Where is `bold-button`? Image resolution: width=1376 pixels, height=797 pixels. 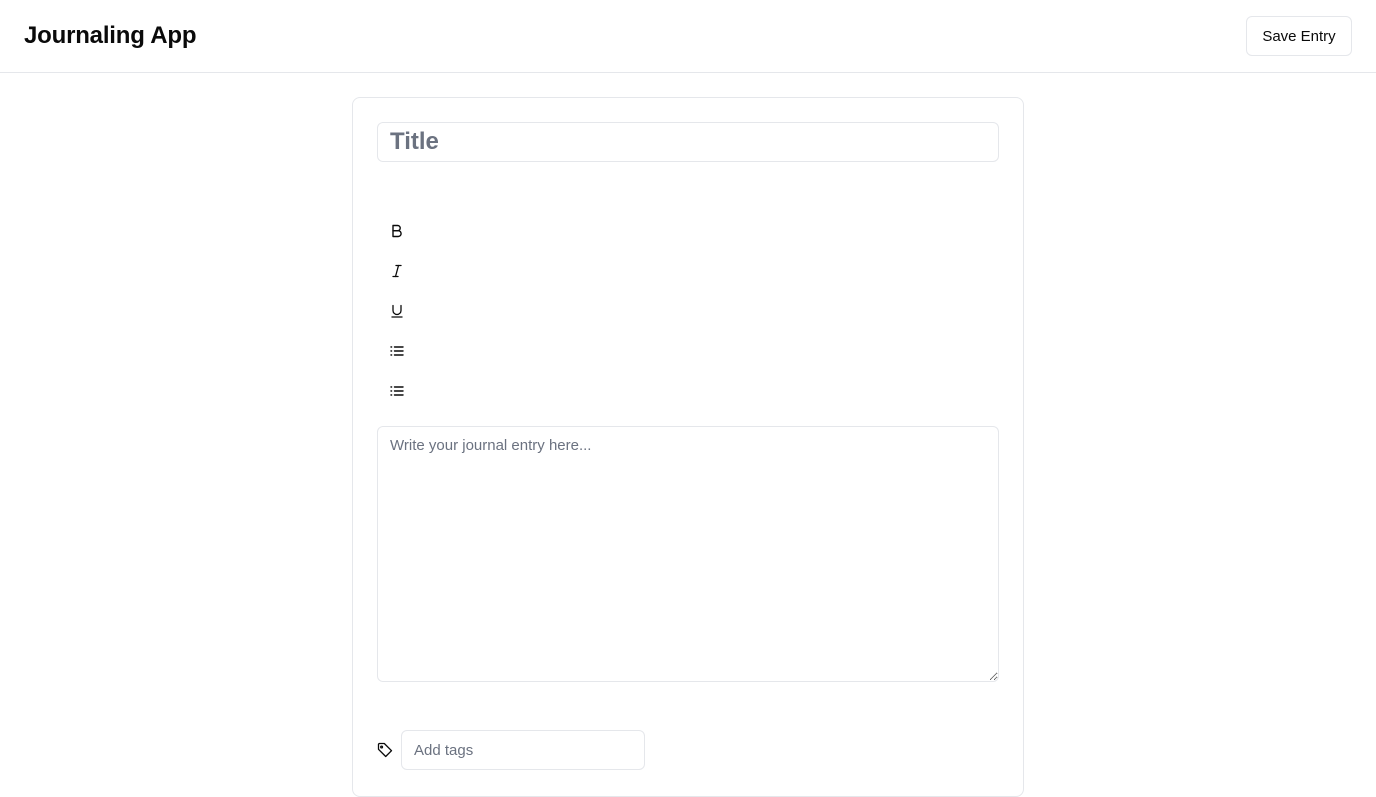
bold-button is located at coordinates (397, 231).